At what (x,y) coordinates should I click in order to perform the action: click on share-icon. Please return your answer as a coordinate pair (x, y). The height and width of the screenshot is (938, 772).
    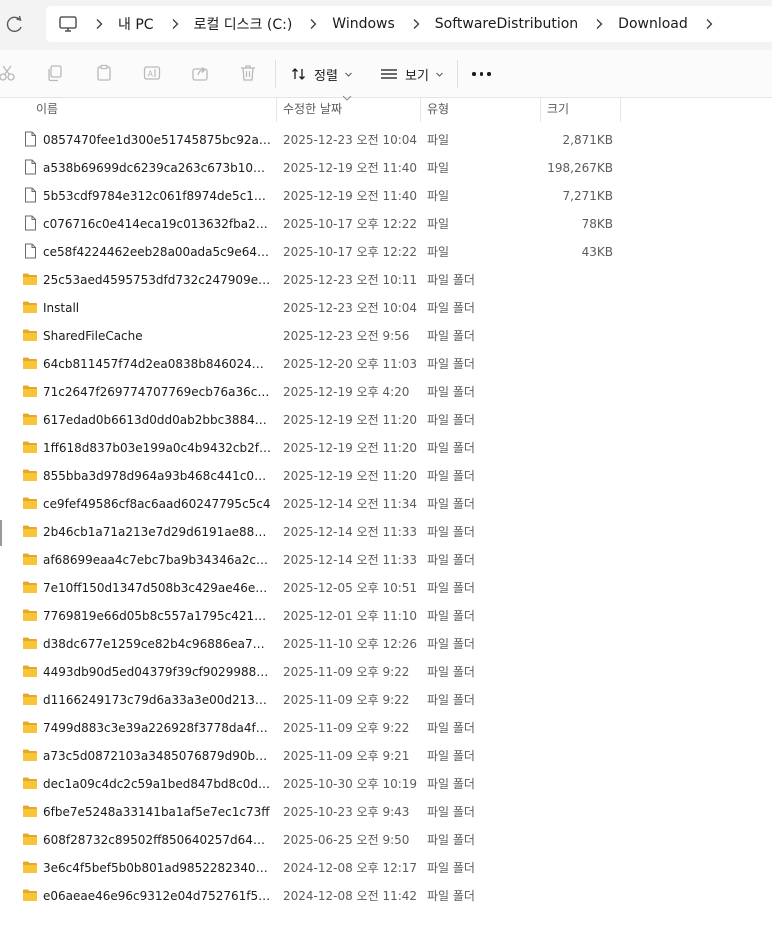
    Looking at the image, I should click on (200, 73).